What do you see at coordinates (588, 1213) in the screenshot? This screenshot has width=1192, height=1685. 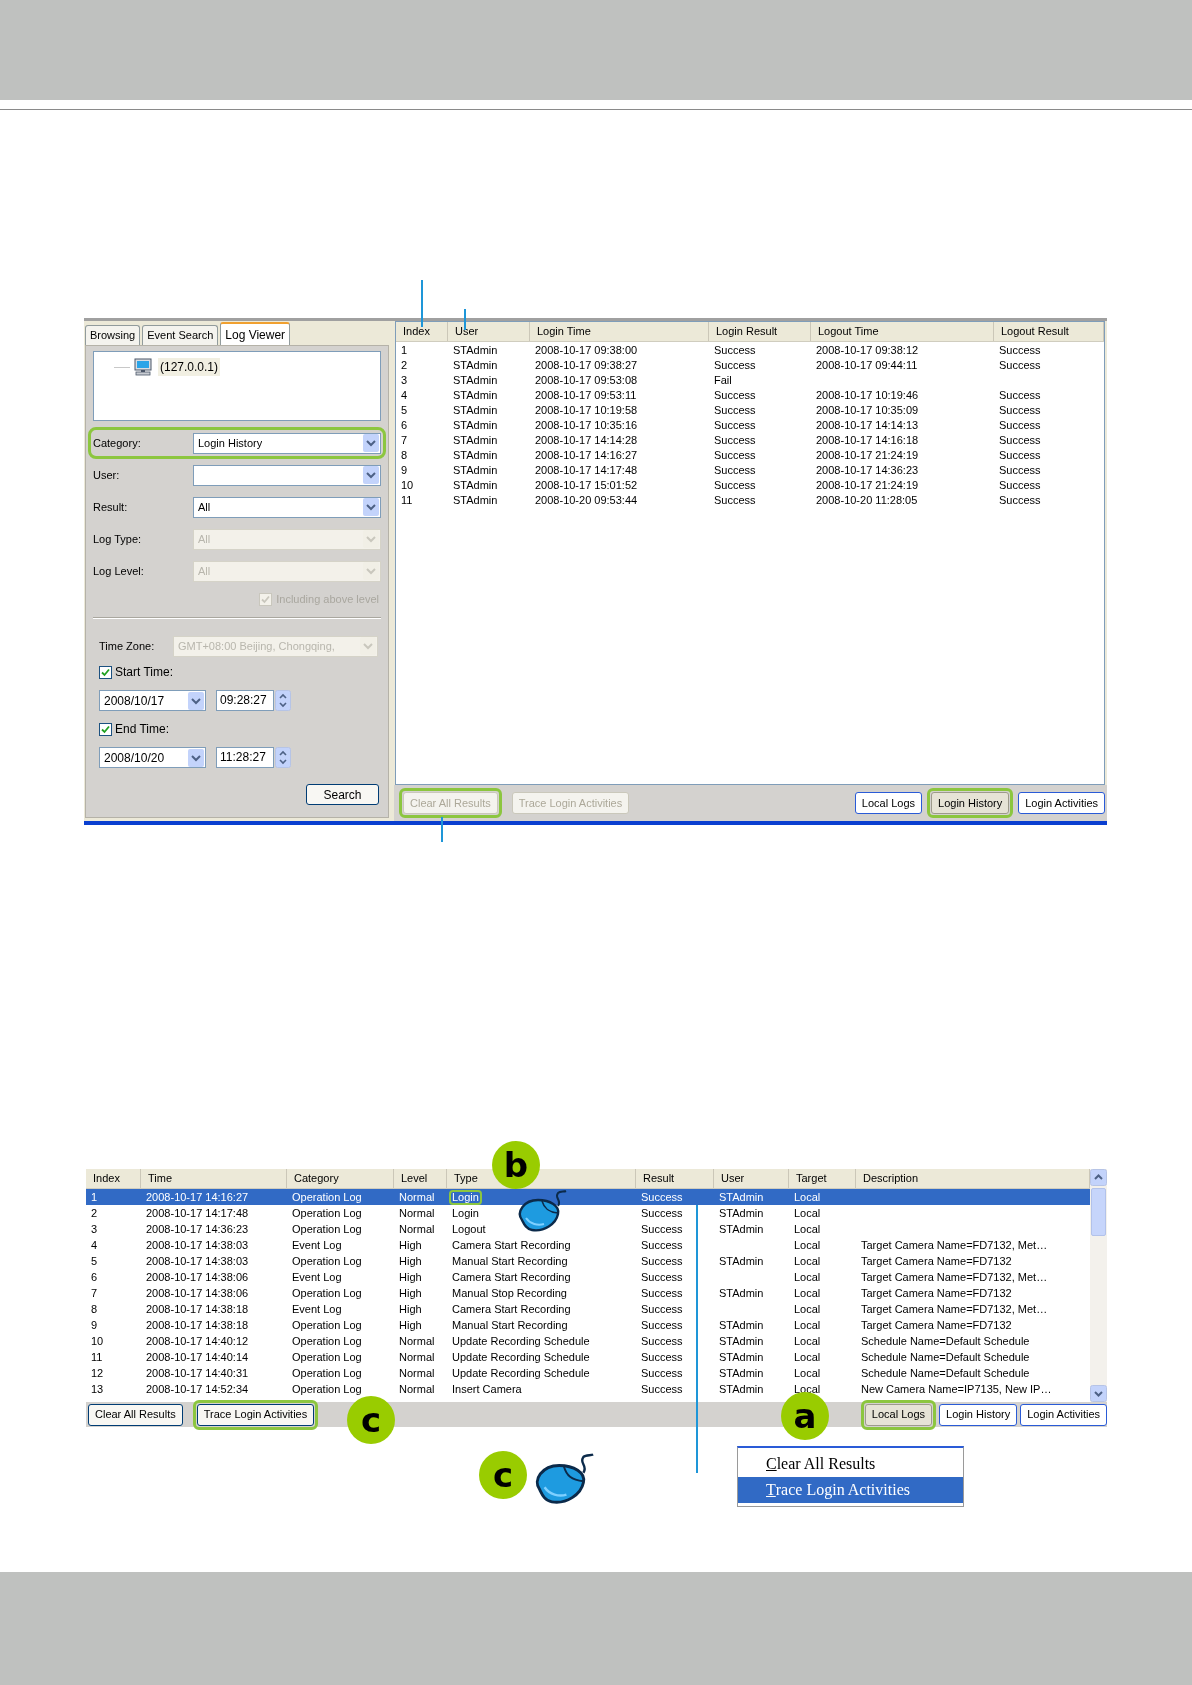 I see `table-row: 2 2008-10-17 14:17:48 Operation Log Normal Login Success STAdmin Local` at bounding box center [588, 1213].